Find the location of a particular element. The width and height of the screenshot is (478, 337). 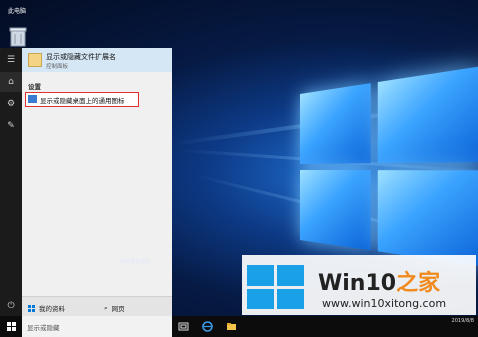

start-rail: ☰ ⌂ ⚙ ✎ ⏻ is located at coordinates (11, 182).